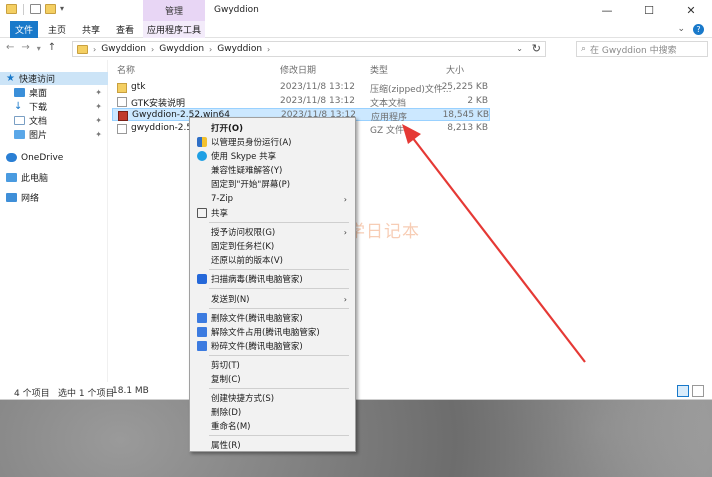  I want to click on menu-item-label: 授予访问权限(G), so click(243, 233).